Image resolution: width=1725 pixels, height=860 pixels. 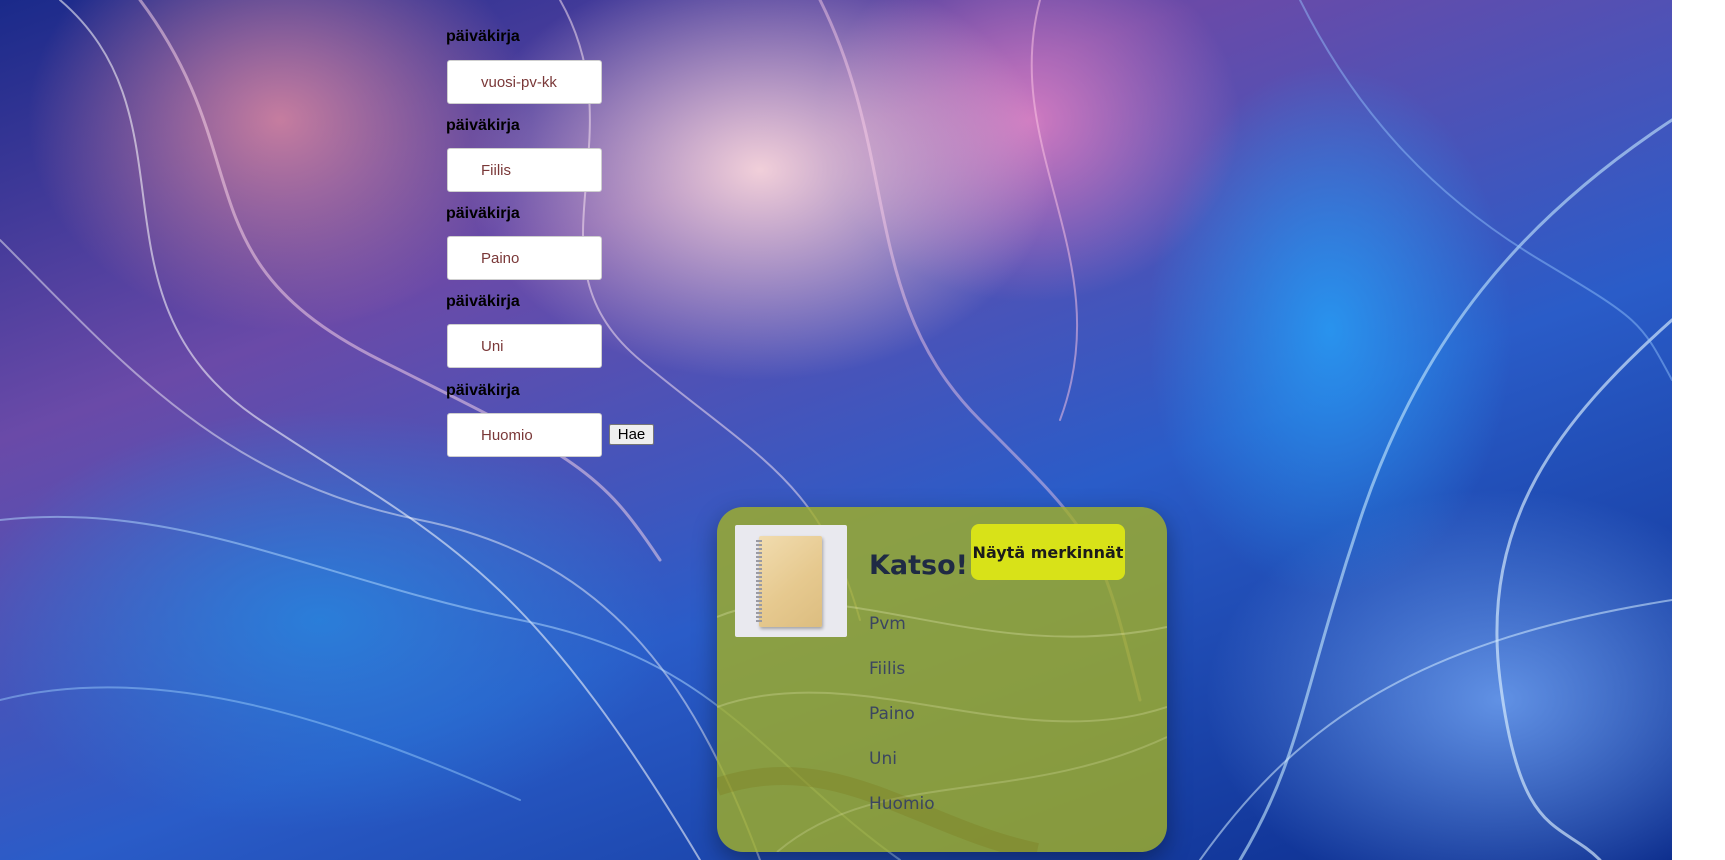 I want to click on field-weight: Paino, so click(x=892, y=714).